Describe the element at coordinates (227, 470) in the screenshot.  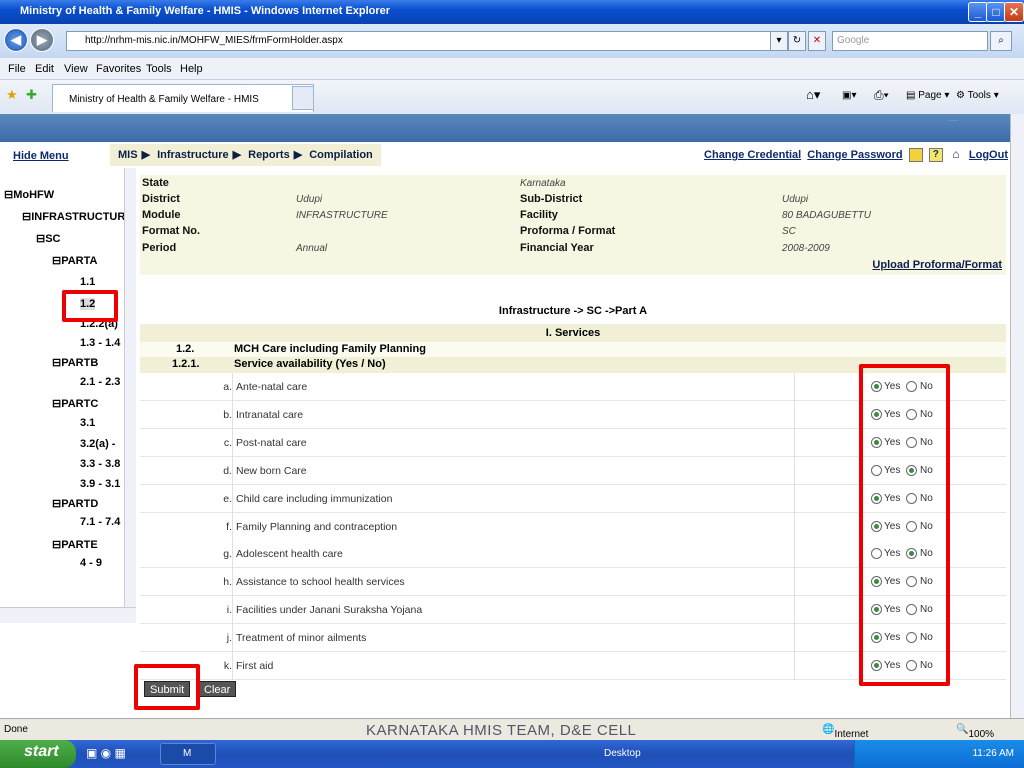
I see `service-number: d.` at that location.